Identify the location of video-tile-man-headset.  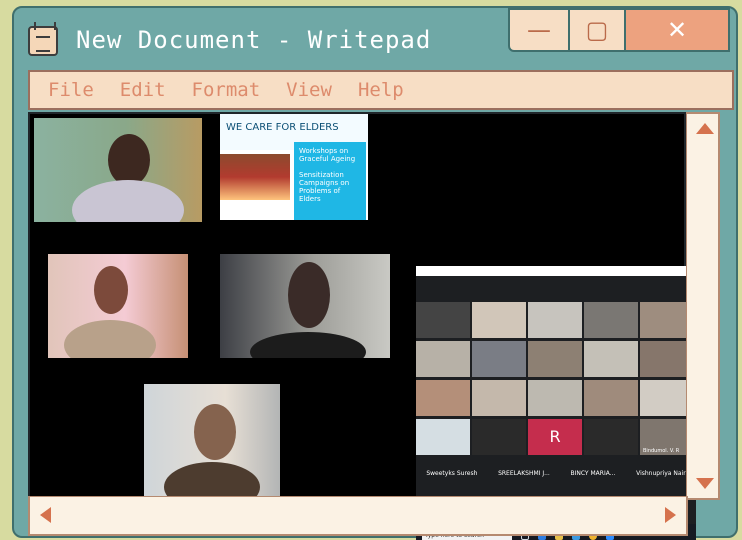
(118, 170).